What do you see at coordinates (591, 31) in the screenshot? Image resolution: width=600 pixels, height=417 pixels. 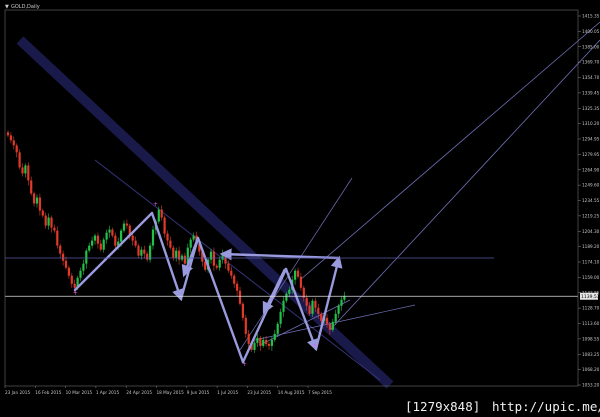 I see `price-tick-label: 1400.05` at bounding box center [591, 31].